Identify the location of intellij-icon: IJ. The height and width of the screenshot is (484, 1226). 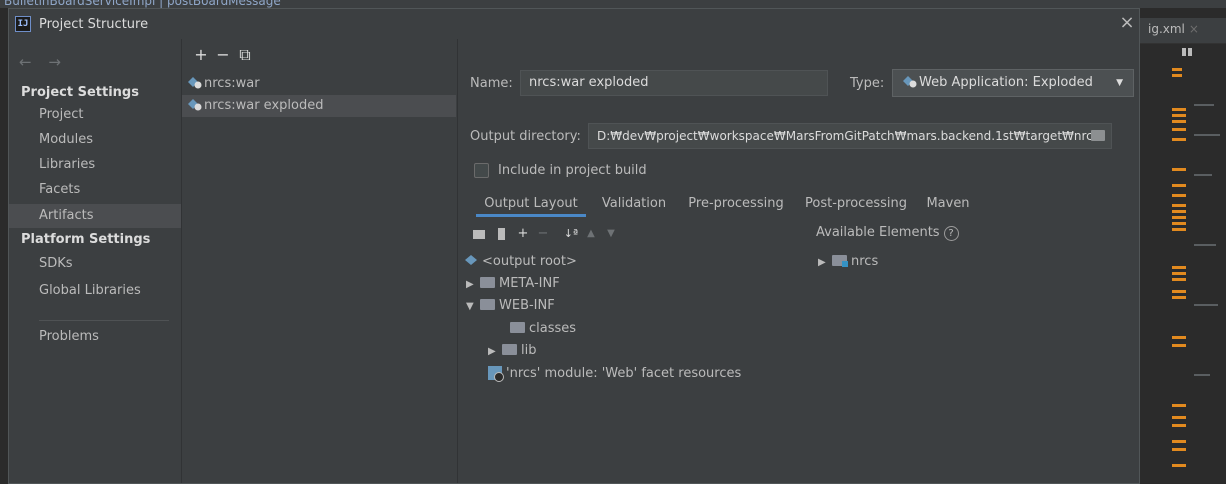
(23, 24).